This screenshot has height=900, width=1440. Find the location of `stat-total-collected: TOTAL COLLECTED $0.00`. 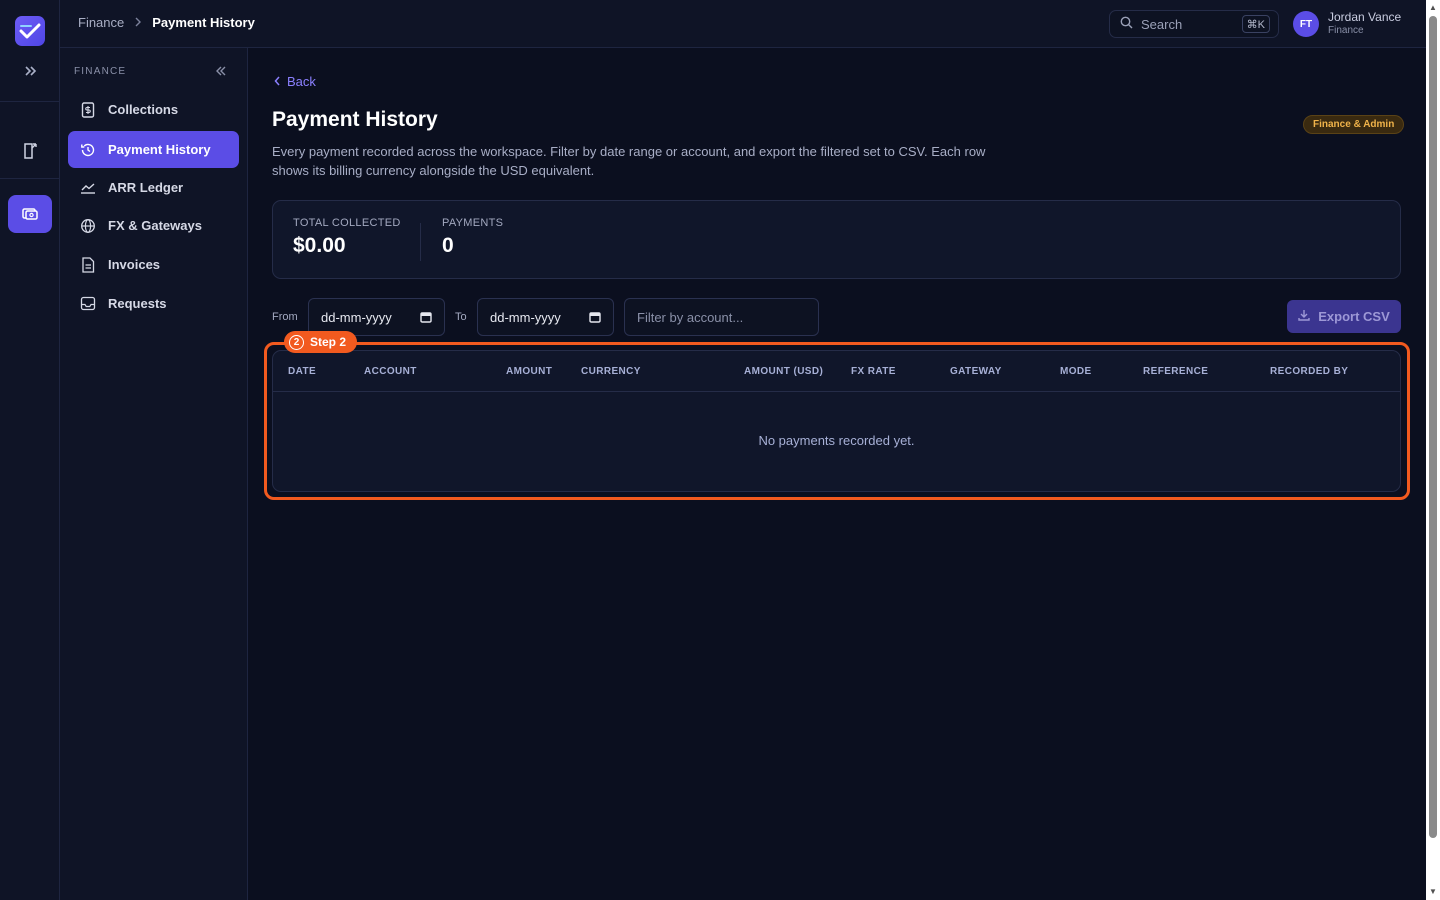

stat-total-collected: TOTAL COLLECTED $0.00 is located at coordinates (347, 237).